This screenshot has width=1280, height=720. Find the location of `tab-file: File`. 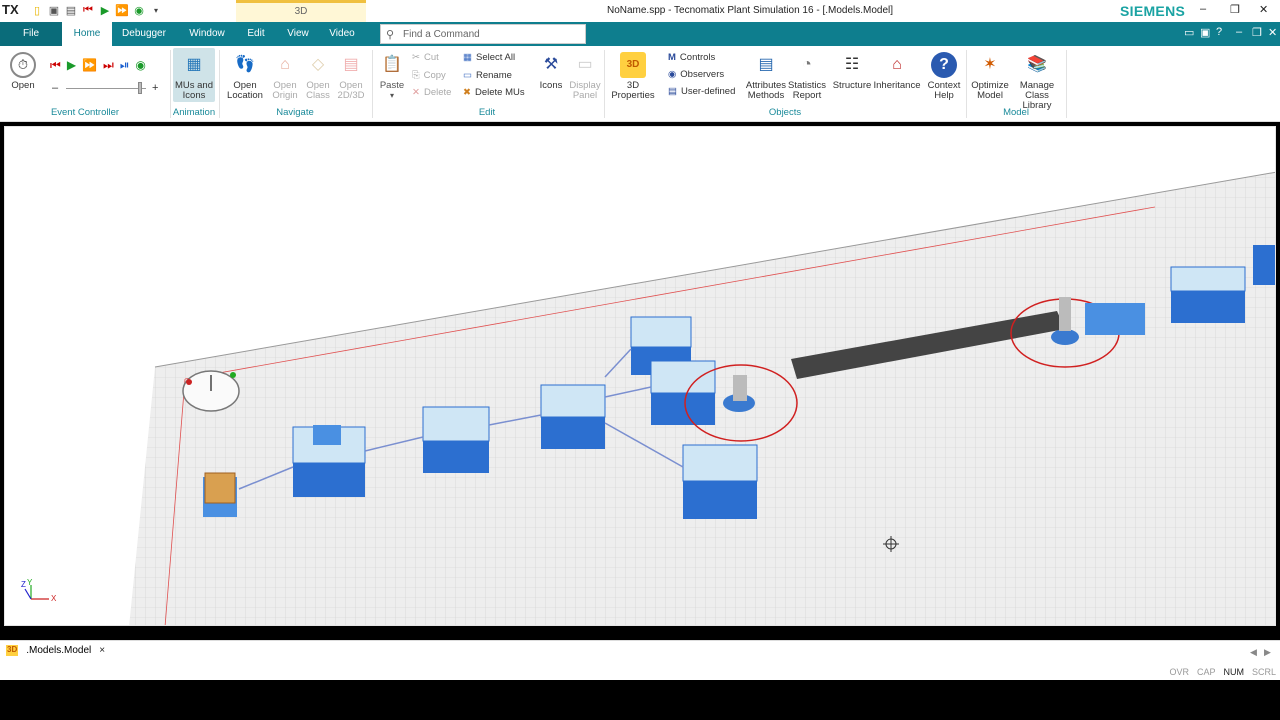

tab-file: File is located at coordinates (31, 34).